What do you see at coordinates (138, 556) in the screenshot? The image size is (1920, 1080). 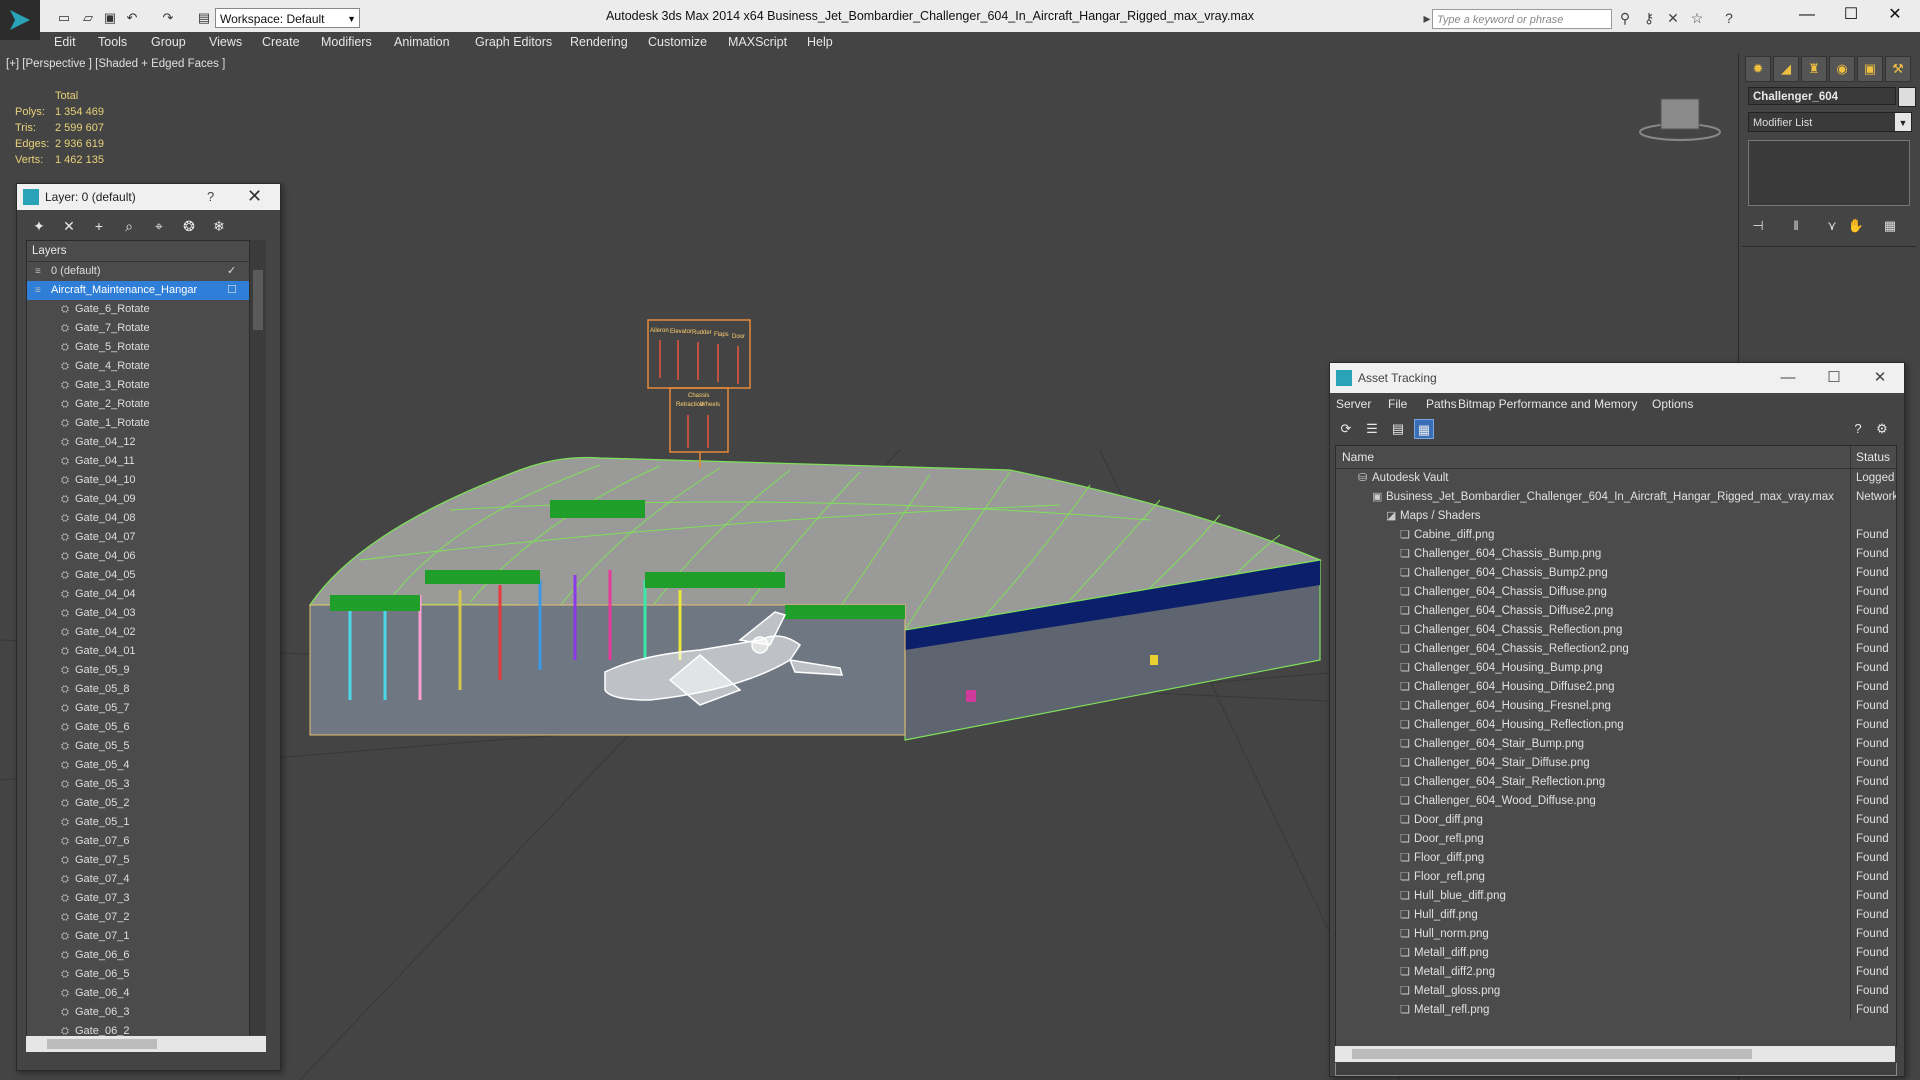 I see `layer-row: ⛭ Gate_04_06` at bounding box center [138, 556].